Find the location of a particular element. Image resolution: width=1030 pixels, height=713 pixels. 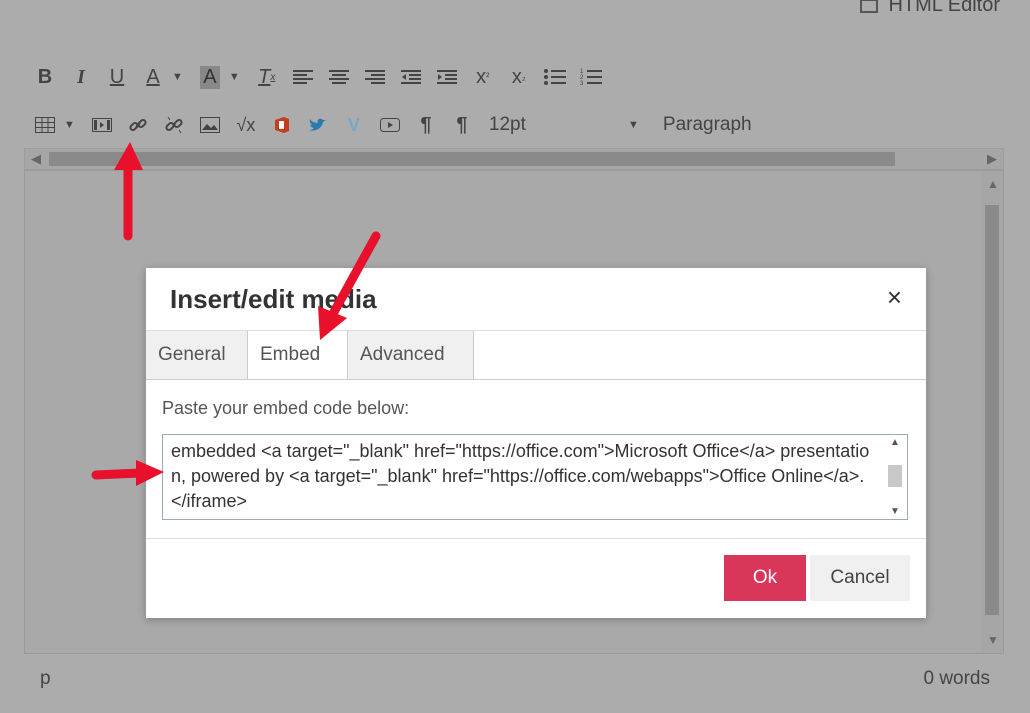

bullet-list-icon is located at coordinates (555, 77).